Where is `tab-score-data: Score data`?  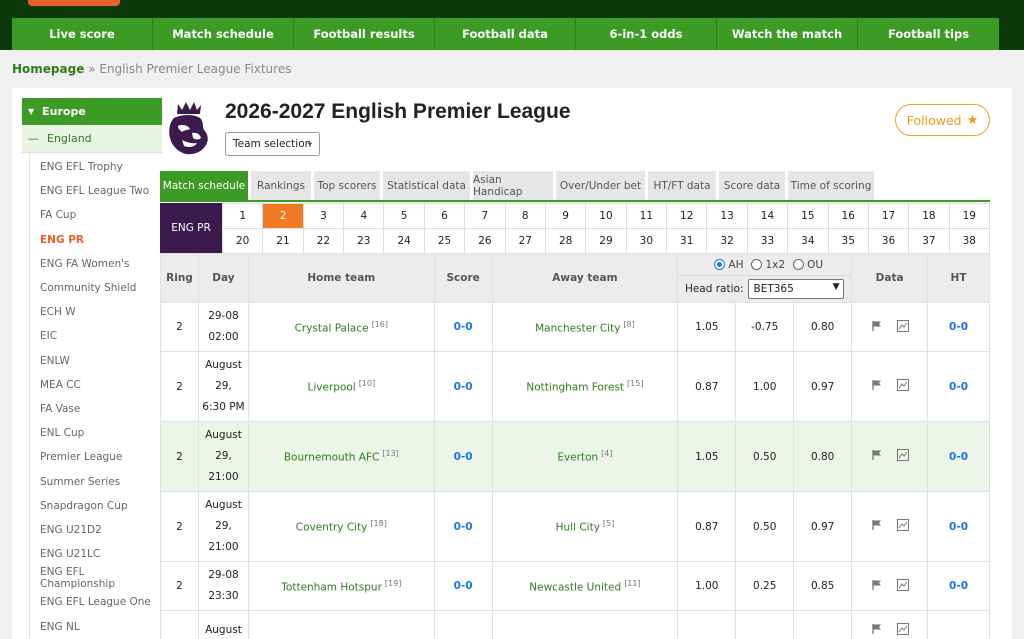
tab-score-data: Score data is located at coordinates (752, 185).